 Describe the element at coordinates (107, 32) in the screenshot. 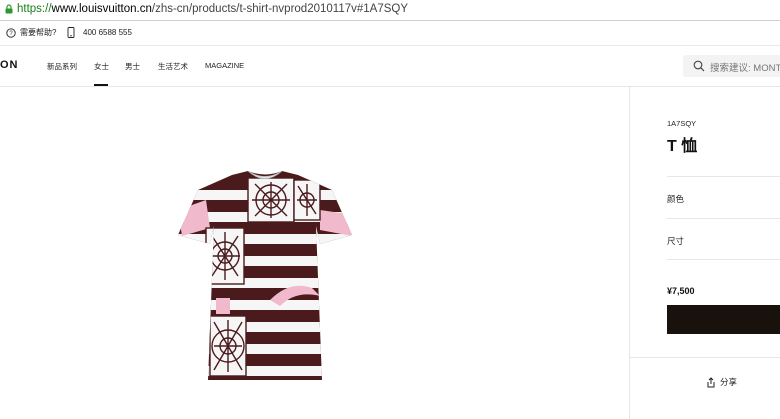

I see `phone-number: 400 6588 555` at that location.